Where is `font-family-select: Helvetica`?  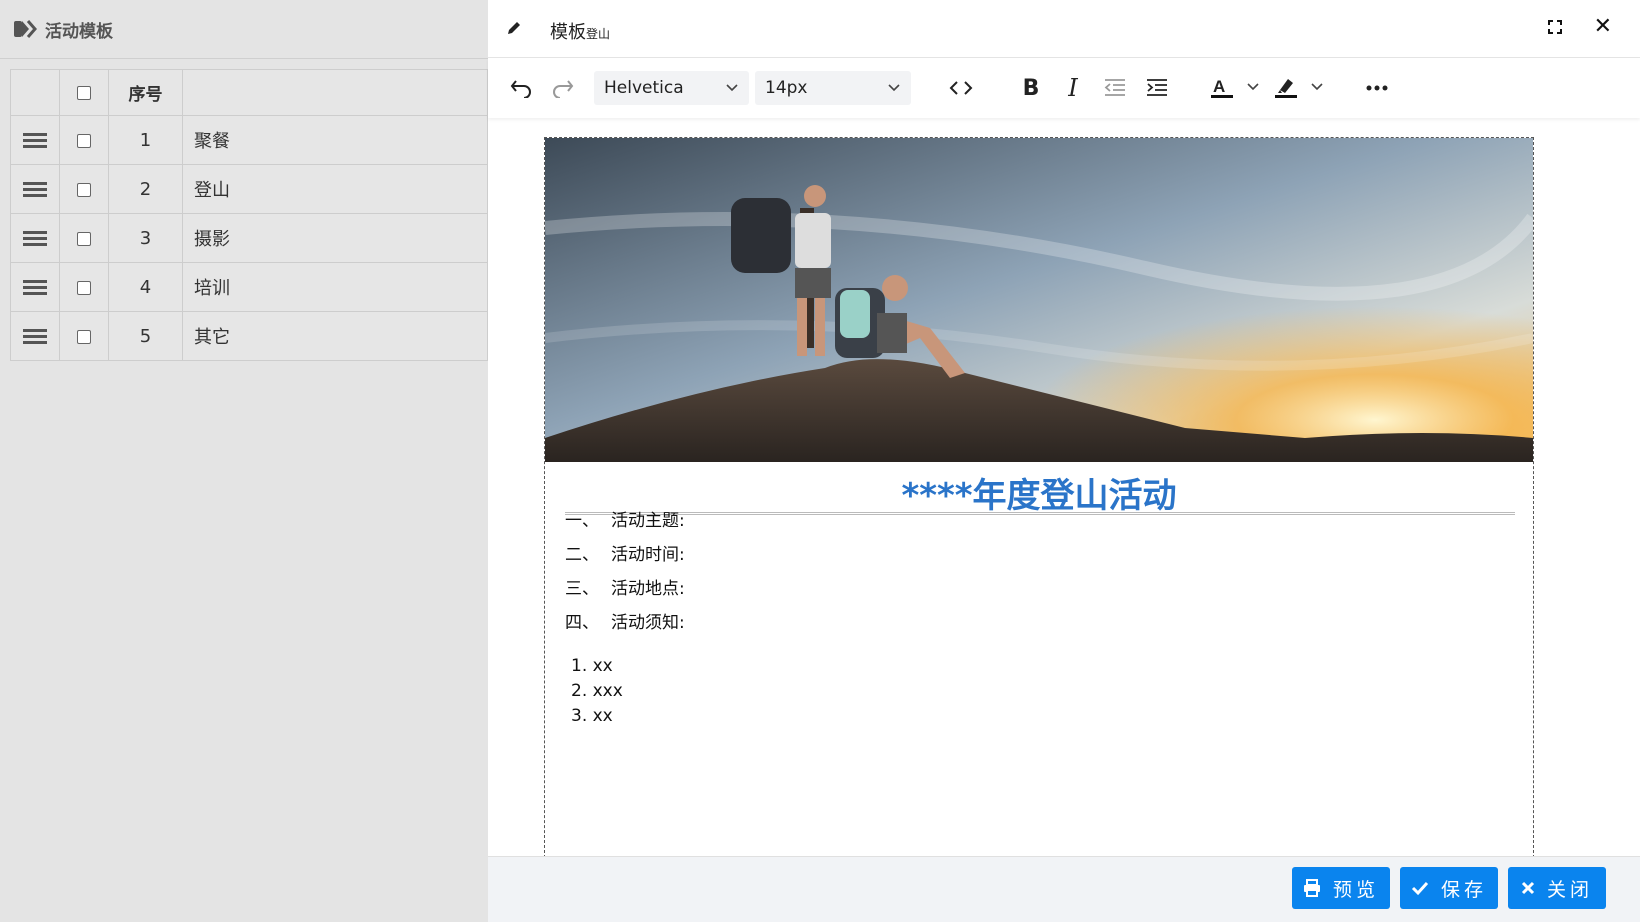 font-family-select: Helvetica is located at coordinates (671, 88).